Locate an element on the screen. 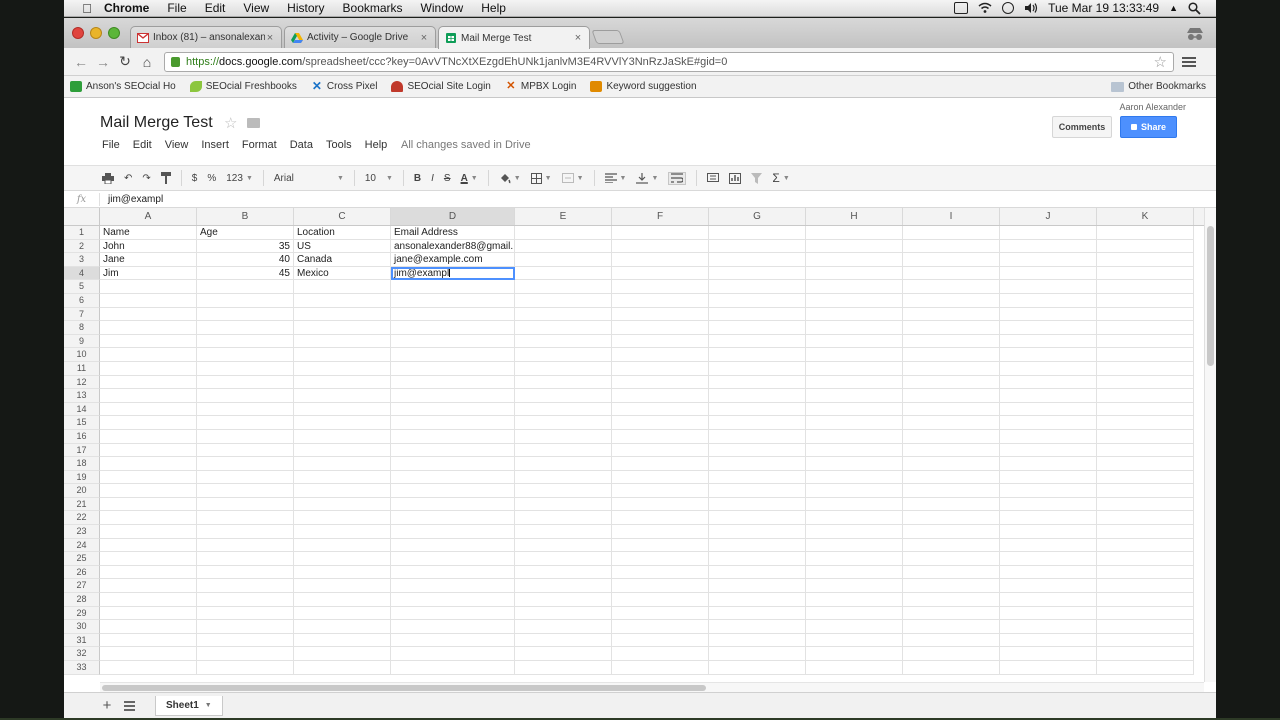 The height and width of the screenshot is (720, 1280). merge-cells-icon: ▼ is located at coordinates (572, 178).